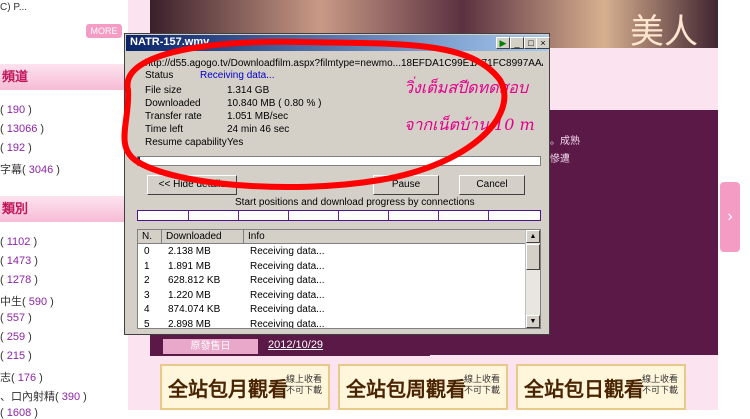 The width and height of the screenshot is (750, 419). Describe the element at coordinates (15, 76) in the screenshot. I see `sidebar-section-title: 頻道` at that location.